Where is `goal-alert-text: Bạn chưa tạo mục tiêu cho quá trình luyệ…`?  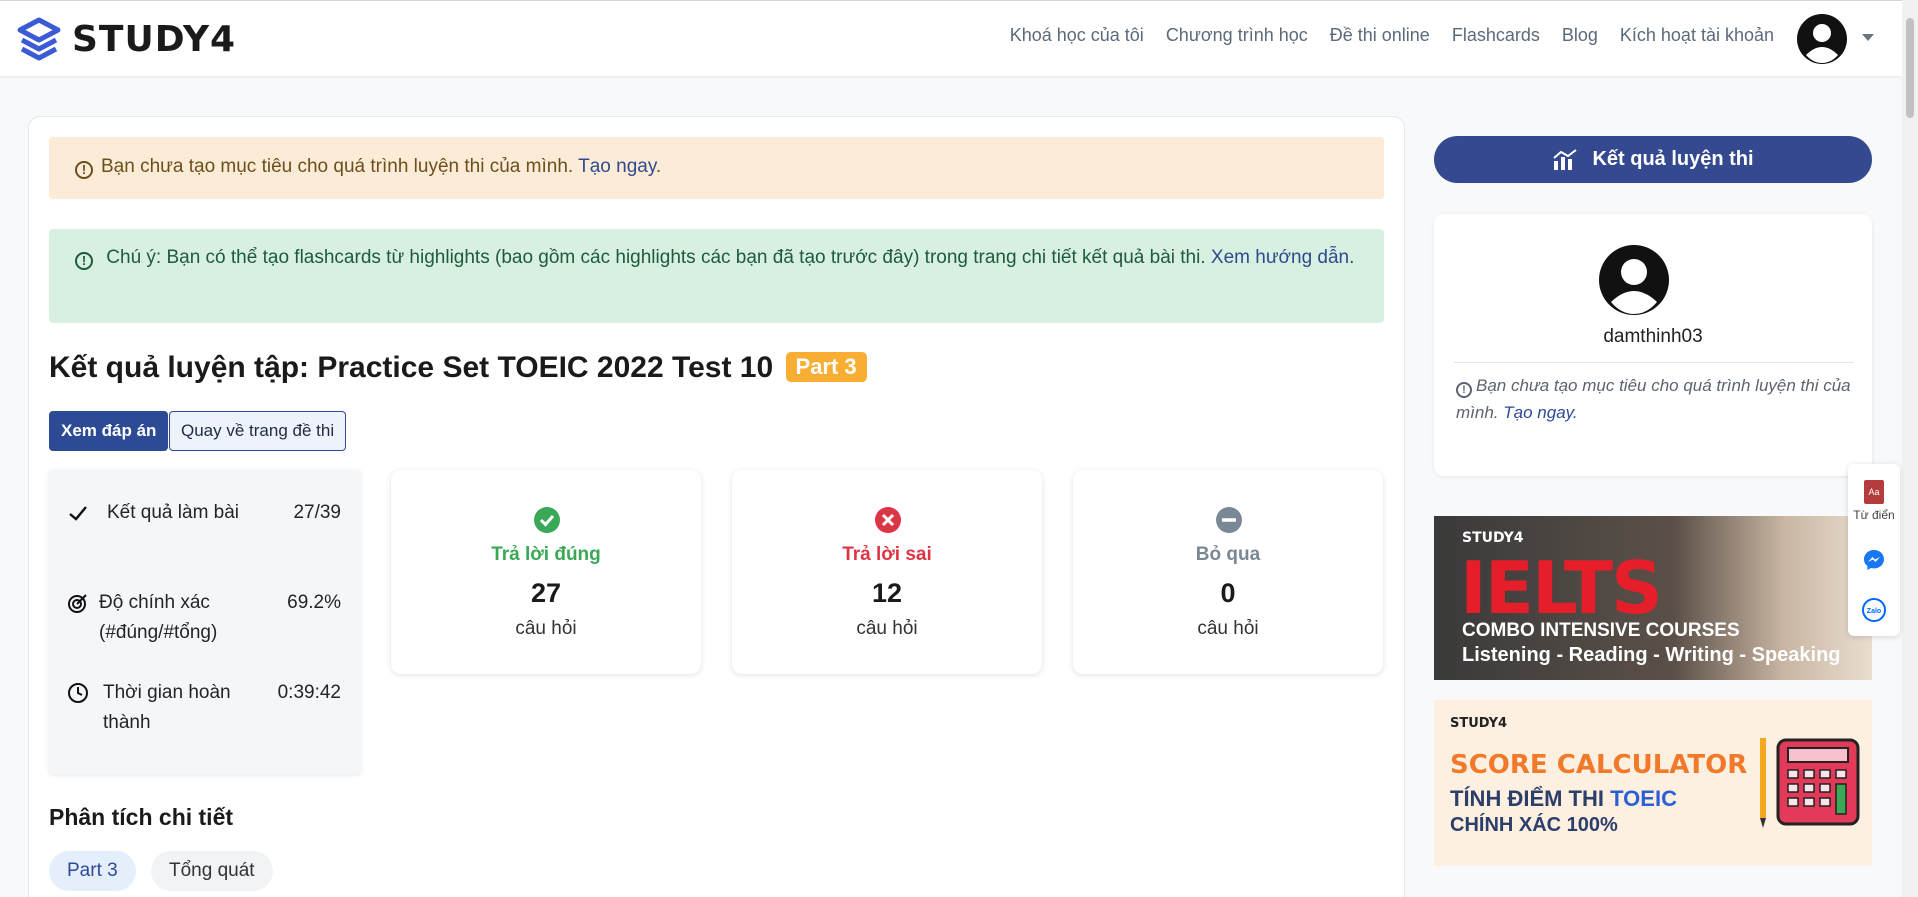
goal-alert-text: Bạn chưa tạo mục tiêu cho quá trình luyệ… is located at coordinates (337, 166).